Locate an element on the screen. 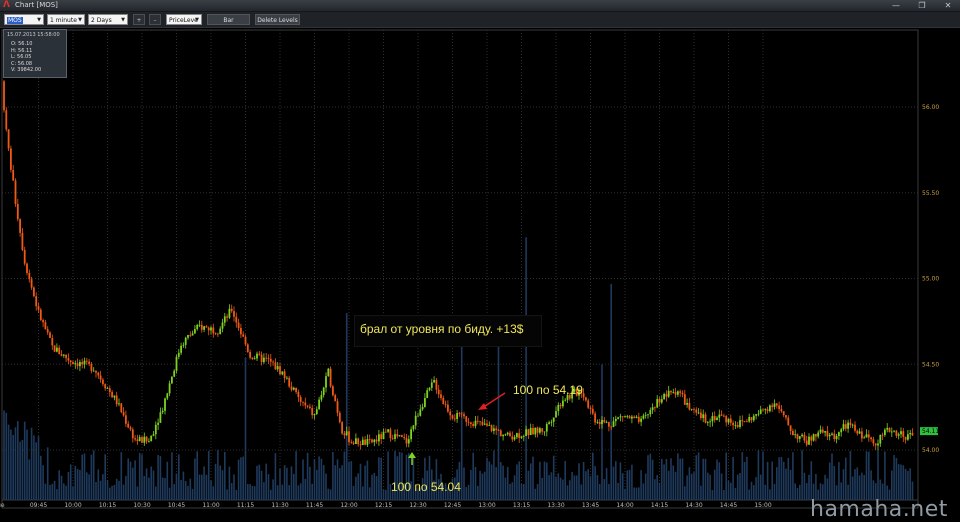 Image resolution: width=960 pixels, height=522 pixels. indicator-select: PriceLeve ▼ is located at coordinates (184, 19).